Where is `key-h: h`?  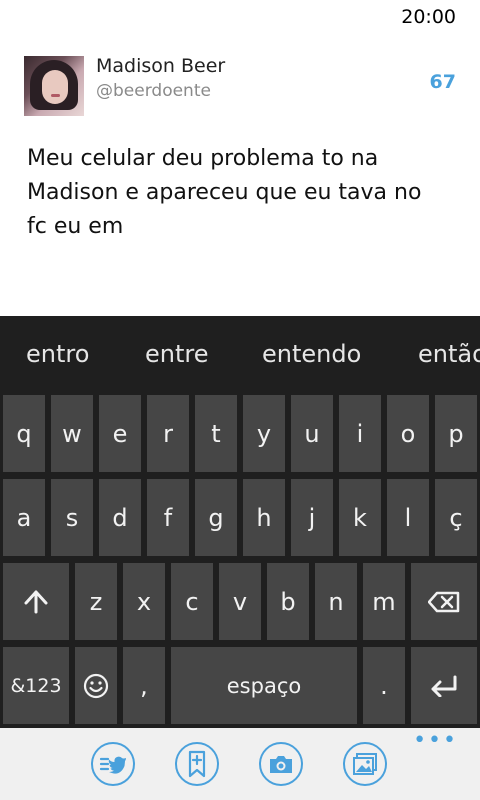
key-h: h is located at coordinates (264, 517).